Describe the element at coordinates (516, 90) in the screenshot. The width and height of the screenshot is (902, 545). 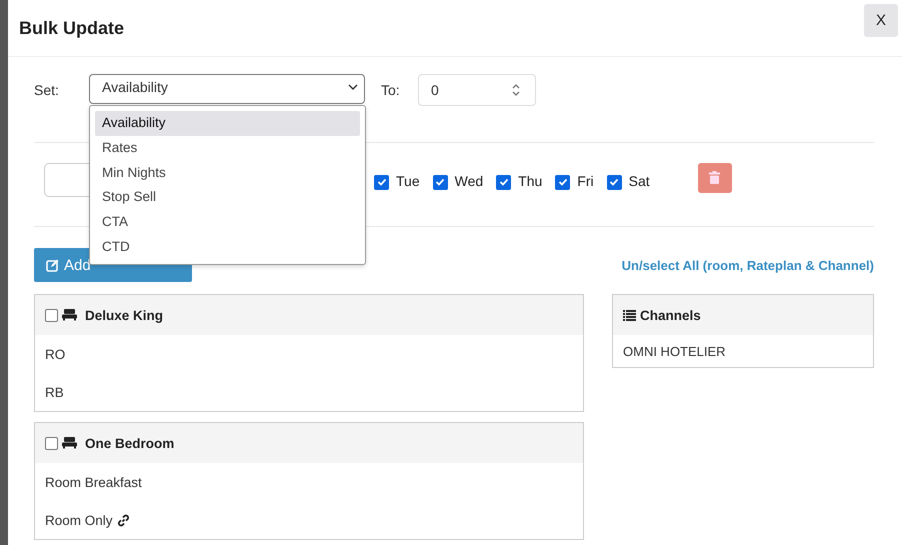
I see `spinner-icon` at that location.